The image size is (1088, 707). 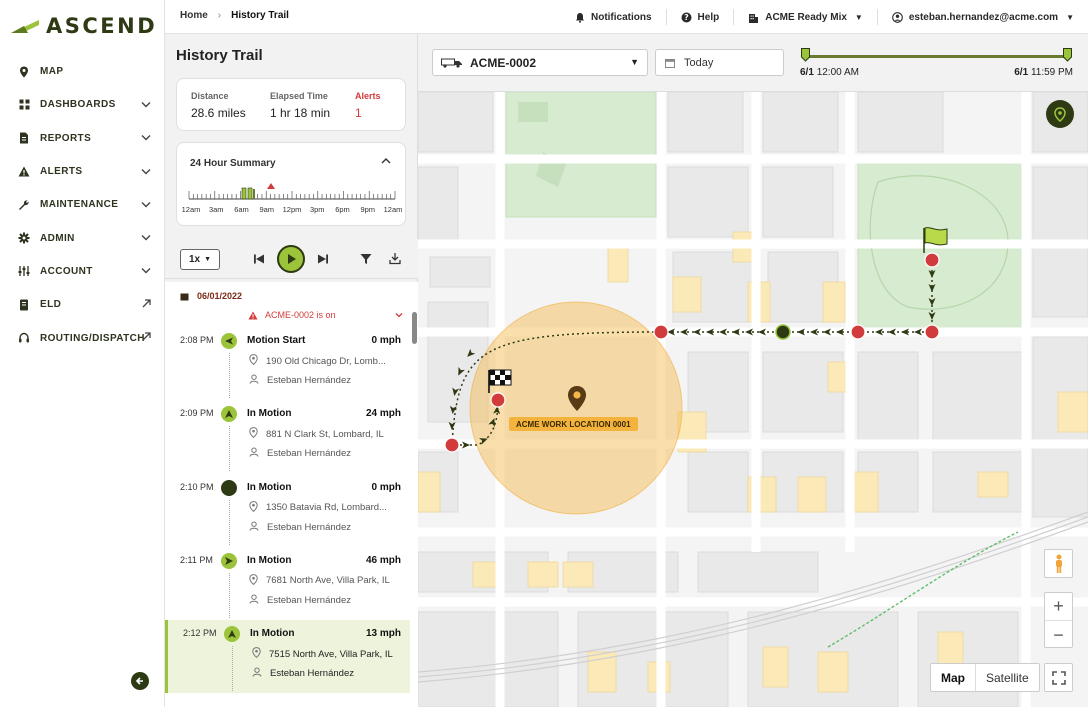 What do you see at coordinates (331, 654) in the screenshot?
I see `event-address-text: 7515 North Ave, Villa Park, IL` at bounding box center [331, 654].